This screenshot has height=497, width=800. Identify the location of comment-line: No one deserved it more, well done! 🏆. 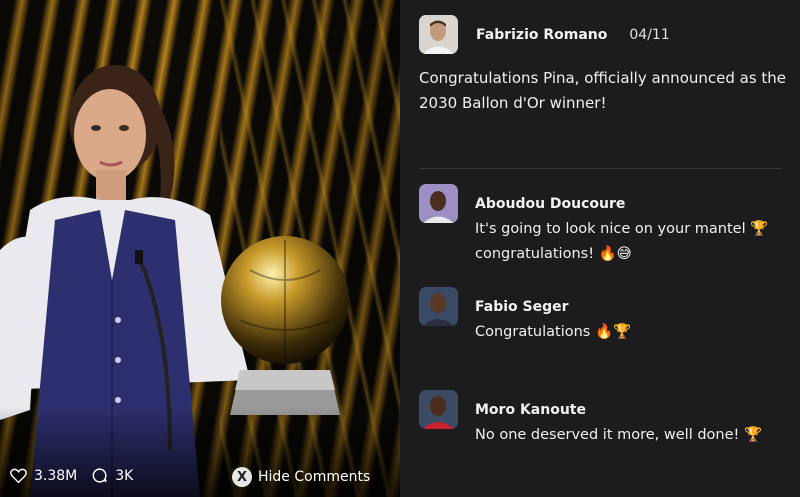
(619, 435).